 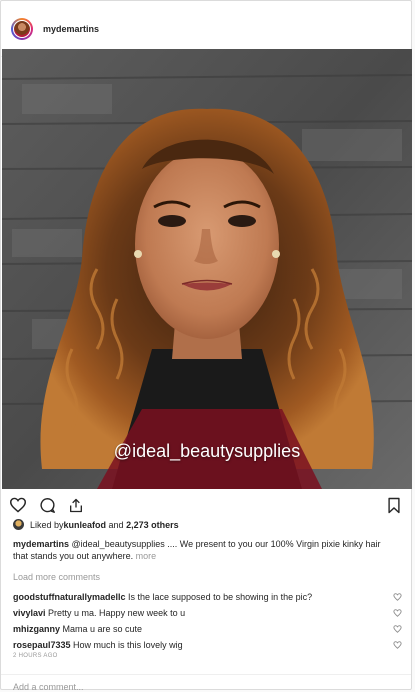 What do you see at coordinates (47, 524) in the screenshot?
I see `likes-prefix: Liked by` at bounding box center [47, 524].